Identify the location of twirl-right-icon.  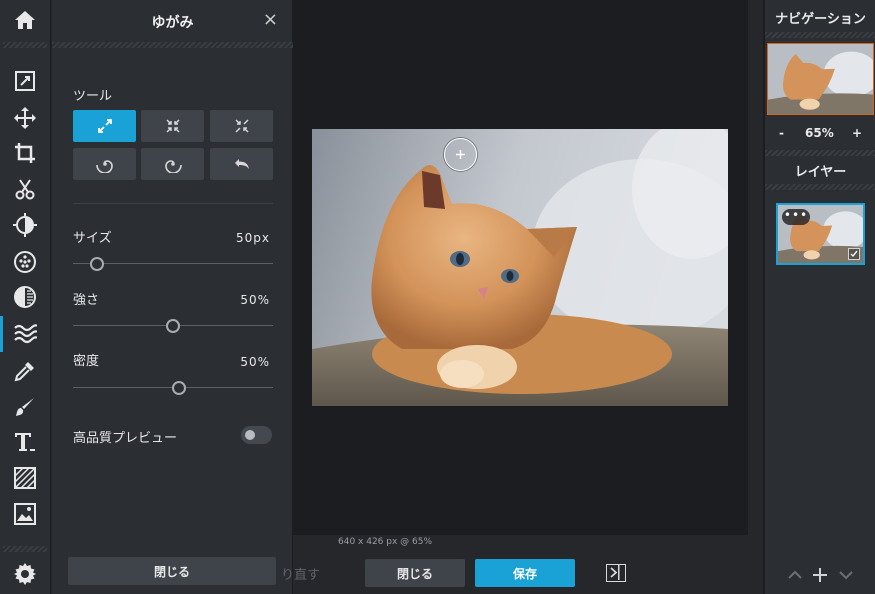
(173, 166).